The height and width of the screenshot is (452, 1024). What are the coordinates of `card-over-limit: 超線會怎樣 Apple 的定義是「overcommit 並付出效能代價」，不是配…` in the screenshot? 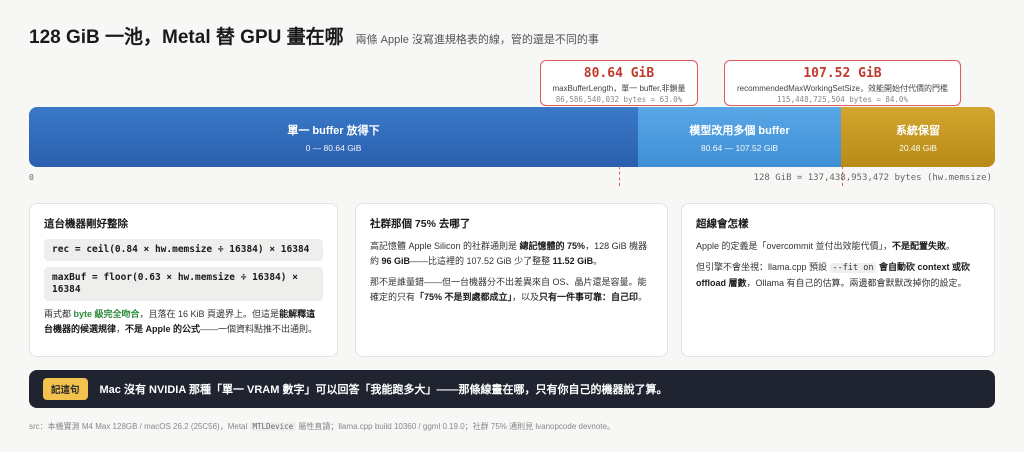 It's located at (838, 280).